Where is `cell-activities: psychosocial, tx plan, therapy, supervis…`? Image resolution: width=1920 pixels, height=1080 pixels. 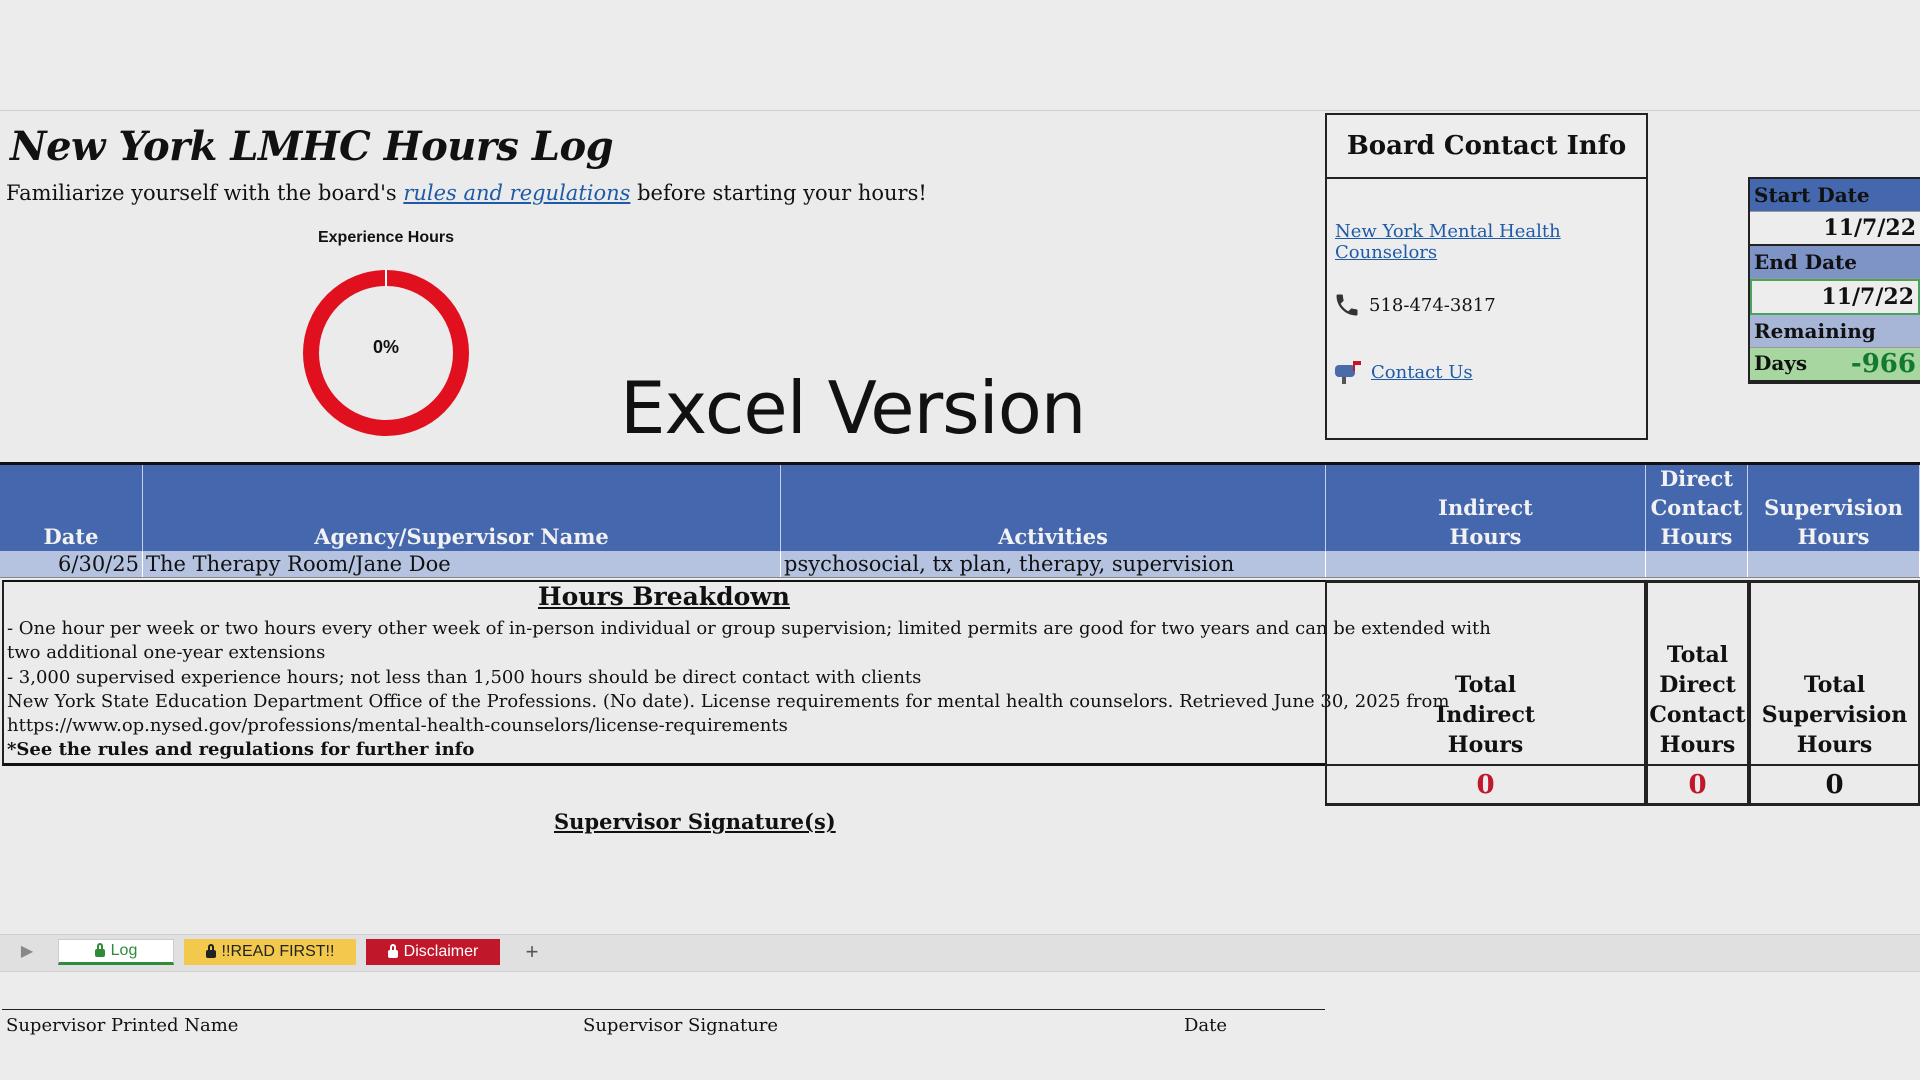
cell-activities: psychosocial, tx plan, therapy, supervis… is located at coordinates (1053, 564).